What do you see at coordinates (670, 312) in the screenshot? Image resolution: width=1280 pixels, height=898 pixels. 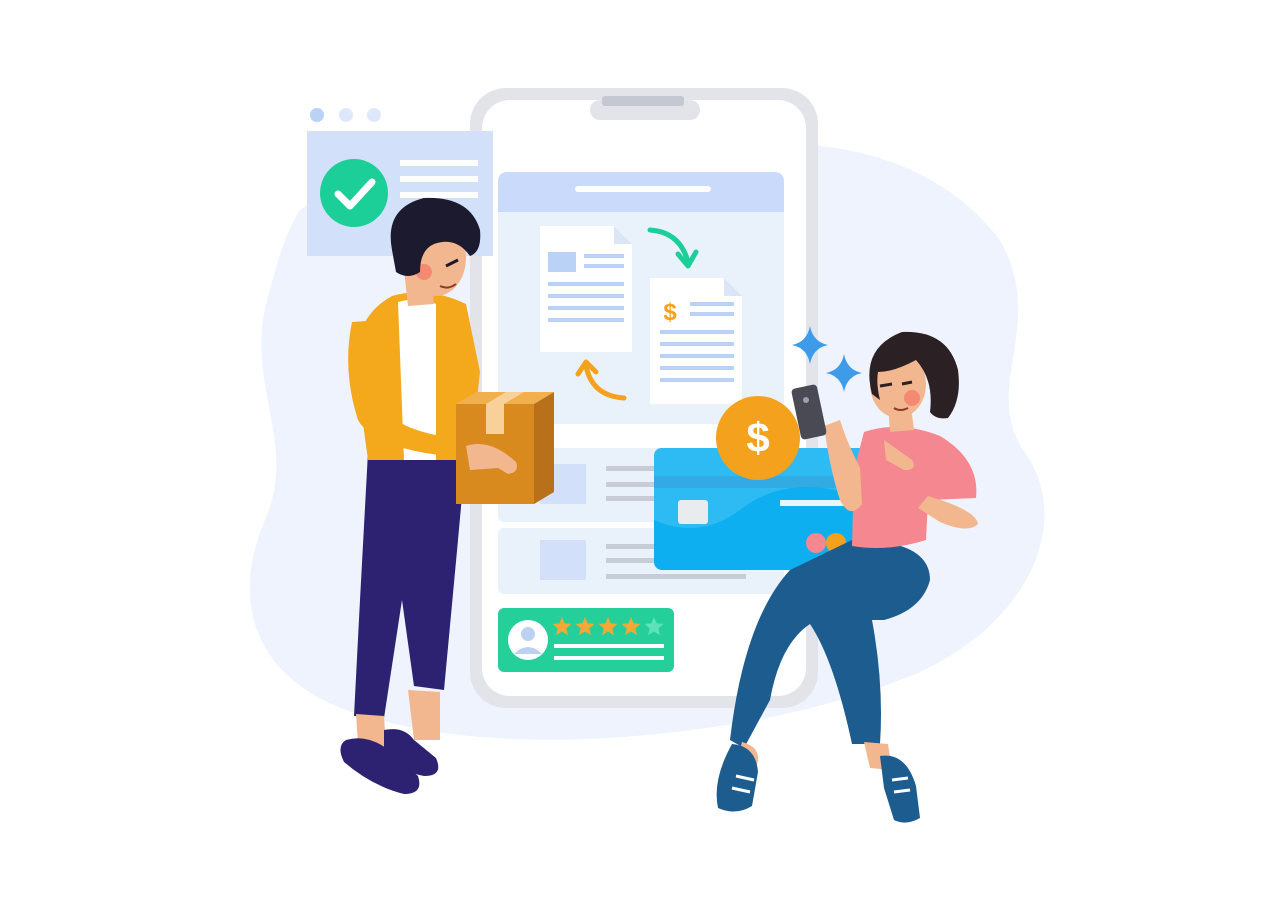 I see `invoice-currency-symbol: $` at bounding box center [670, 312].